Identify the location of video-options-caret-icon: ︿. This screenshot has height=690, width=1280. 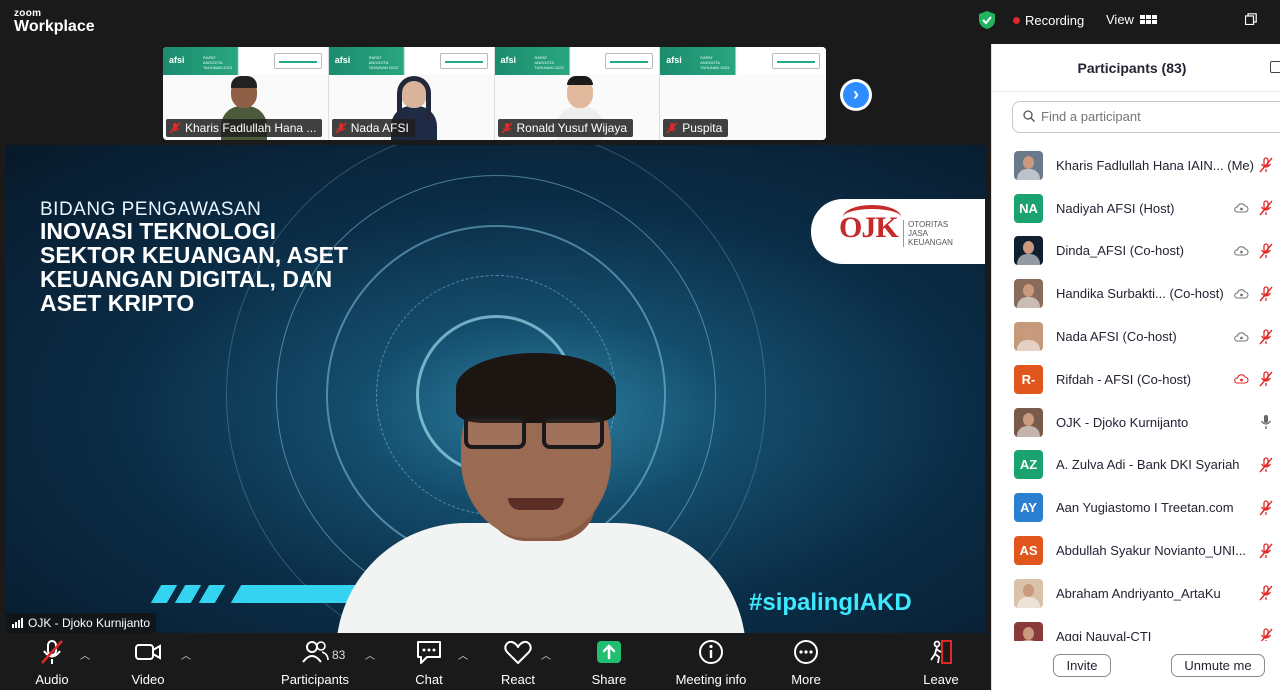
(186, 654).